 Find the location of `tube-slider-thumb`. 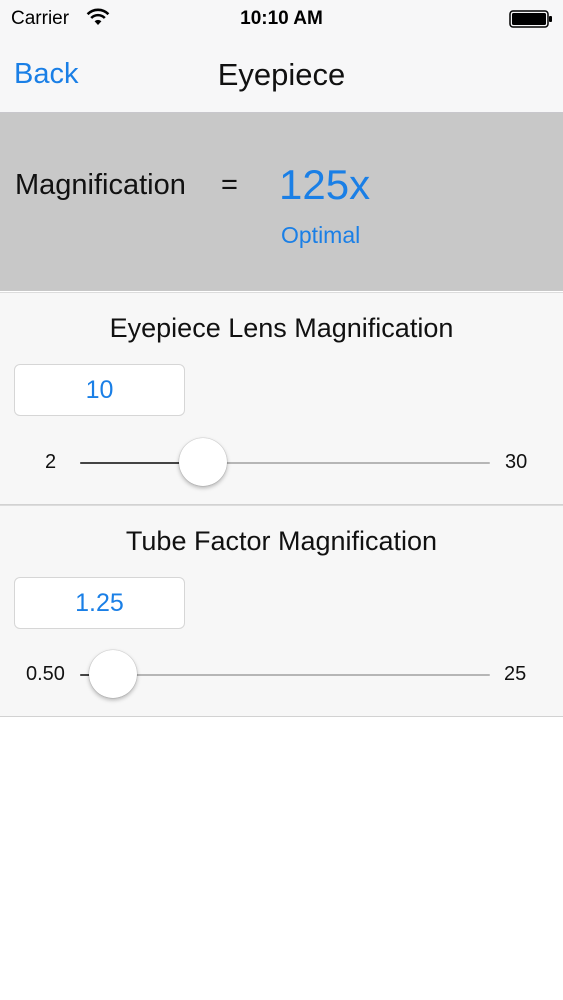

tube-slider-thumb is located at coordinates (112, 674).